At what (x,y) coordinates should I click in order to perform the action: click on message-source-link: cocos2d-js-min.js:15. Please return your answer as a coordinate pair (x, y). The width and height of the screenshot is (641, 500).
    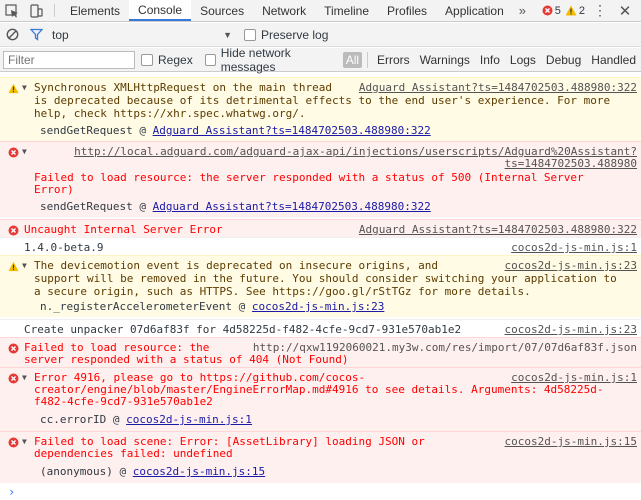
    Looking at the image, I should click on (571, 442).